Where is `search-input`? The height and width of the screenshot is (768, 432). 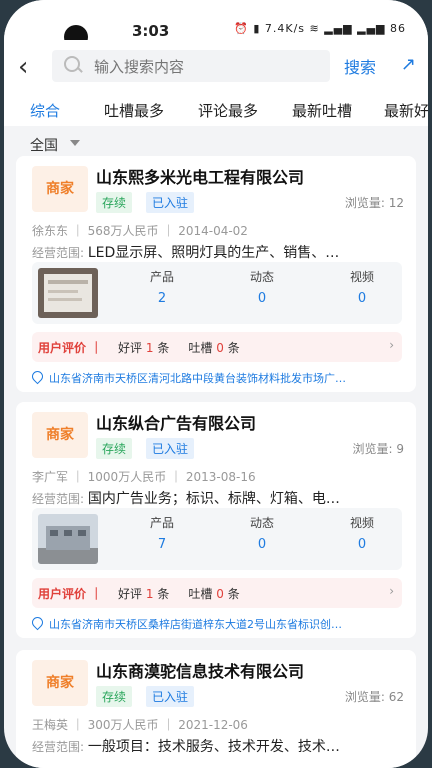 search-input is located at coordinates (209, 67).